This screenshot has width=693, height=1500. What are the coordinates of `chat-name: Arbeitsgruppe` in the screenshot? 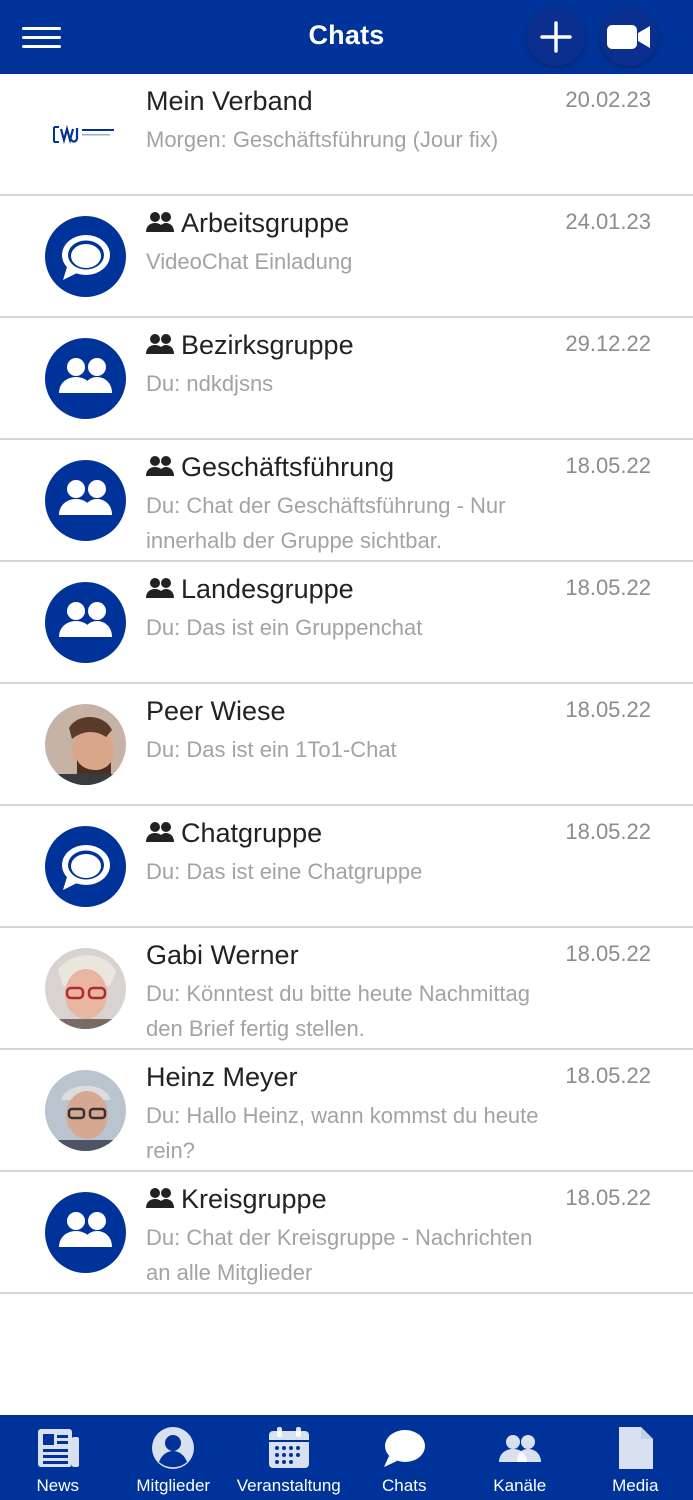 It's located at (247, 223).